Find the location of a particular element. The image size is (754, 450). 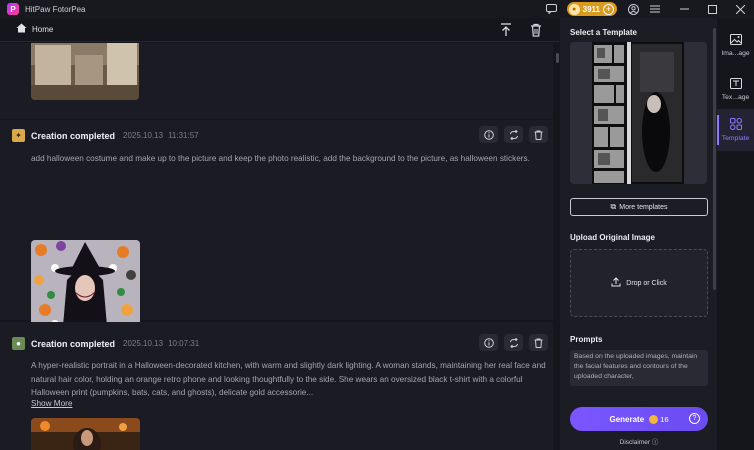

disclaimer-link: Disclaimer ⓘ is located at coordinates (639, 441).